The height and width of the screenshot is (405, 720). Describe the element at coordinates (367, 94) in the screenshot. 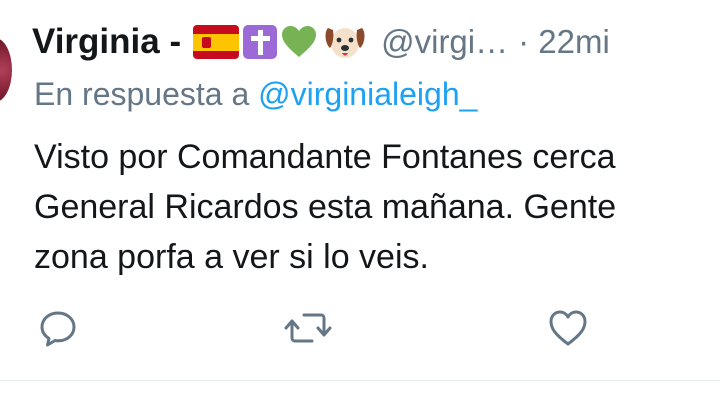

I see `reply-mention-link: @virginialeigh_` at that location.